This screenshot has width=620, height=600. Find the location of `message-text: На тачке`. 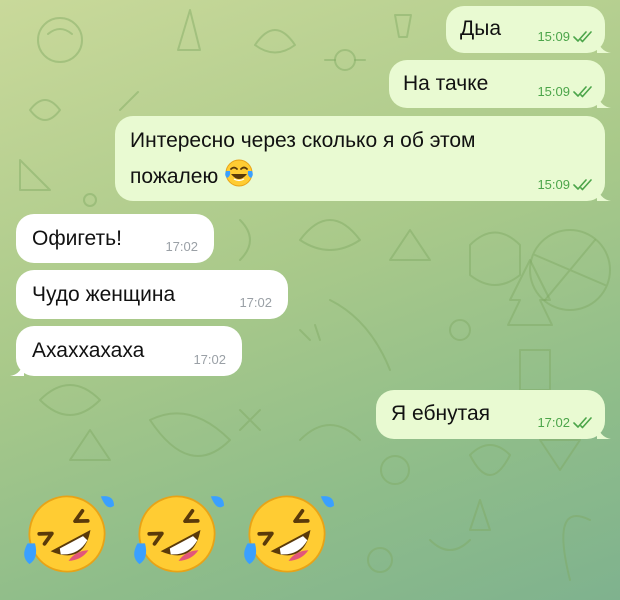

message-text: На тачке is located at coordinates (446, 83).